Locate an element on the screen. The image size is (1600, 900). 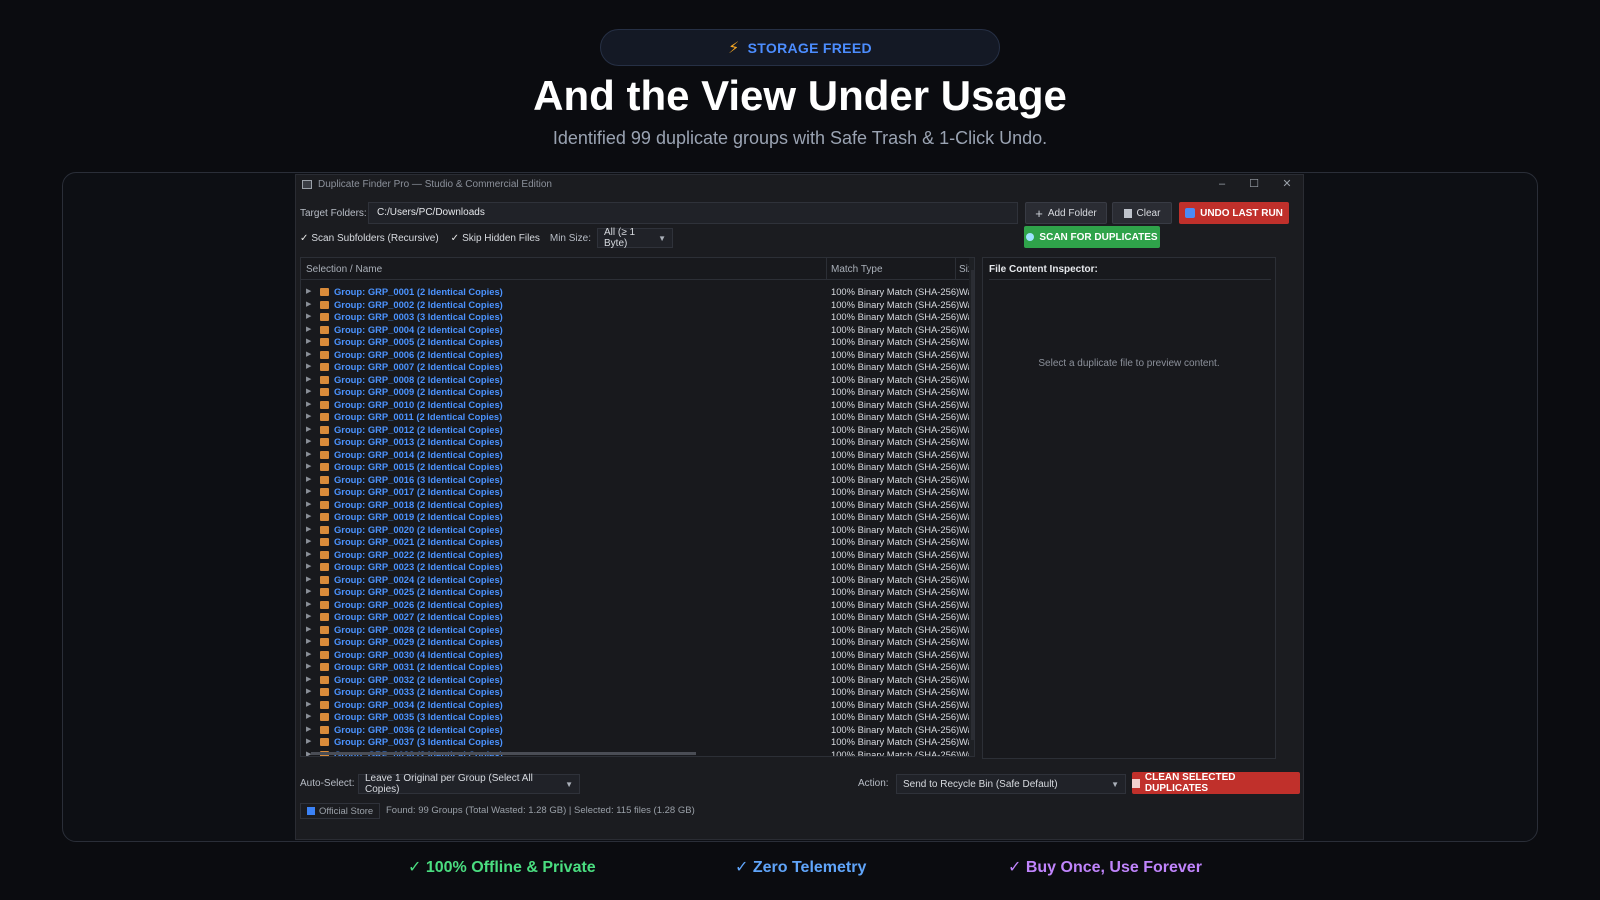
add-folder-button: + Add Folder is located at coordinates (1066, 213).